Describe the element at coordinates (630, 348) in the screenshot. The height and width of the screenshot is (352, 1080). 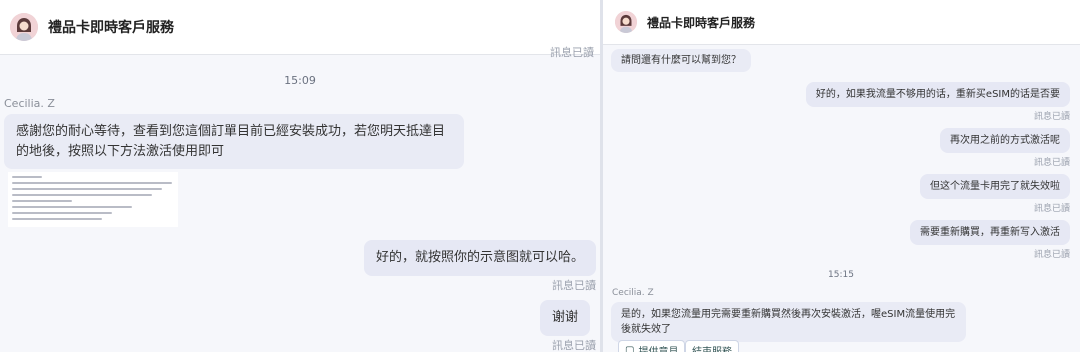
I see `feedback-icon: ▢` at that location.